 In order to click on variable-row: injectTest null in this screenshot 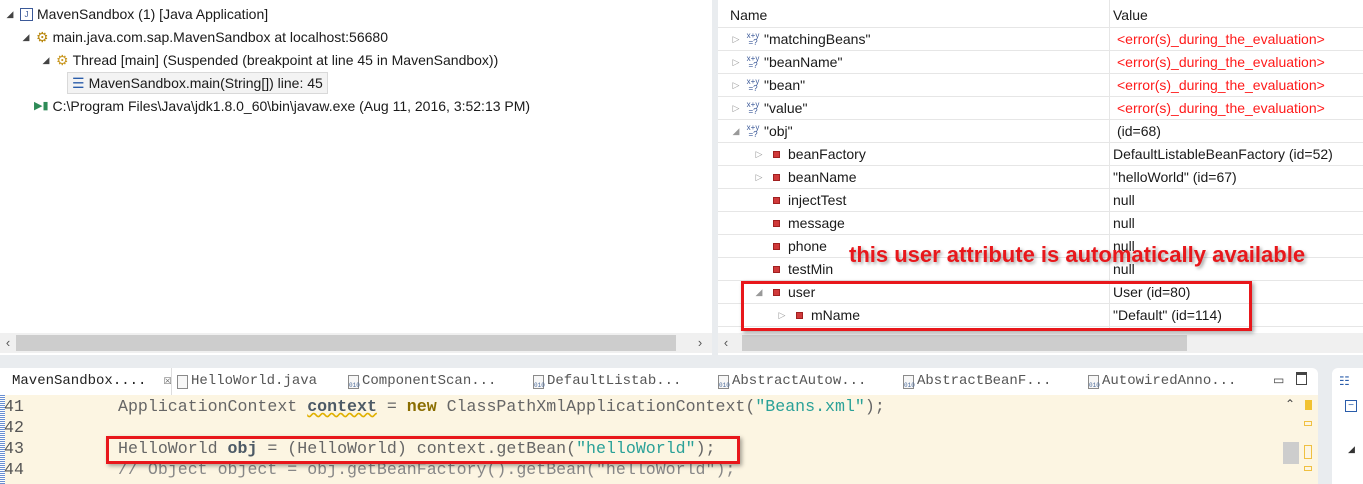, I will do `click(1040, 200)`.